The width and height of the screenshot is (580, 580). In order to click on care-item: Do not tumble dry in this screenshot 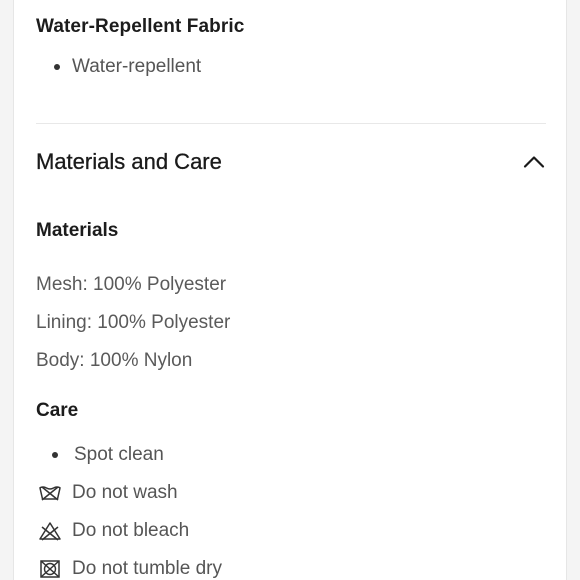, I will do `click(130, 568)`.